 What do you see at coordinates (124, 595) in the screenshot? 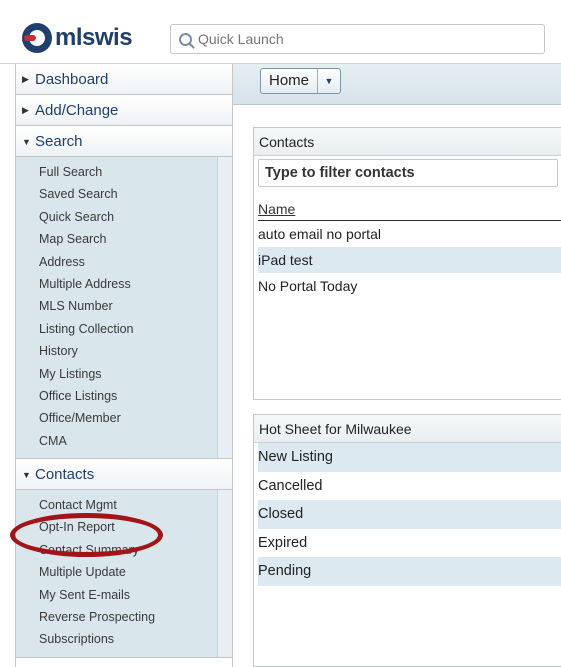
I see `nav-item-my-sent-emails: My Sent E-mails` at bounding box center [124, 595].